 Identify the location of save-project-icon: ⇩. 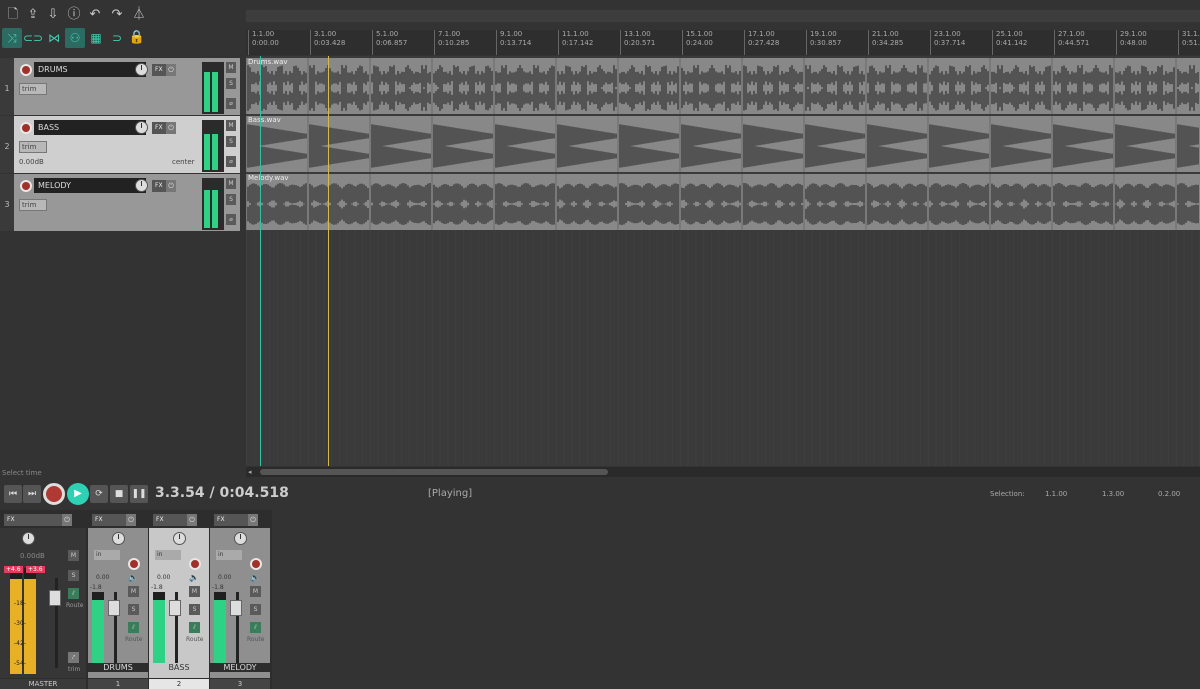
(53, 15).